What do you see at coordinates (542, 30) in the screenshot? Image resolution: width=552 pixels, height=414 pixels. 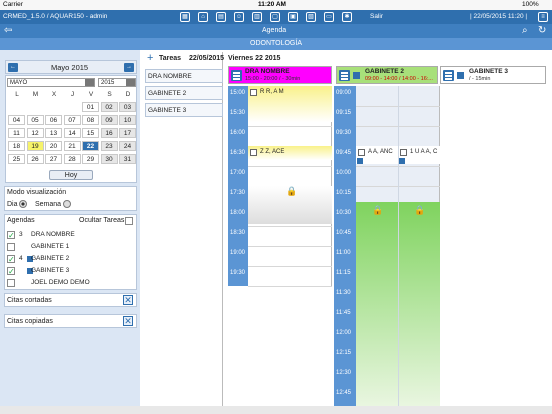 I see `refresh-icon: ↻` at bounding box center [542, 30].